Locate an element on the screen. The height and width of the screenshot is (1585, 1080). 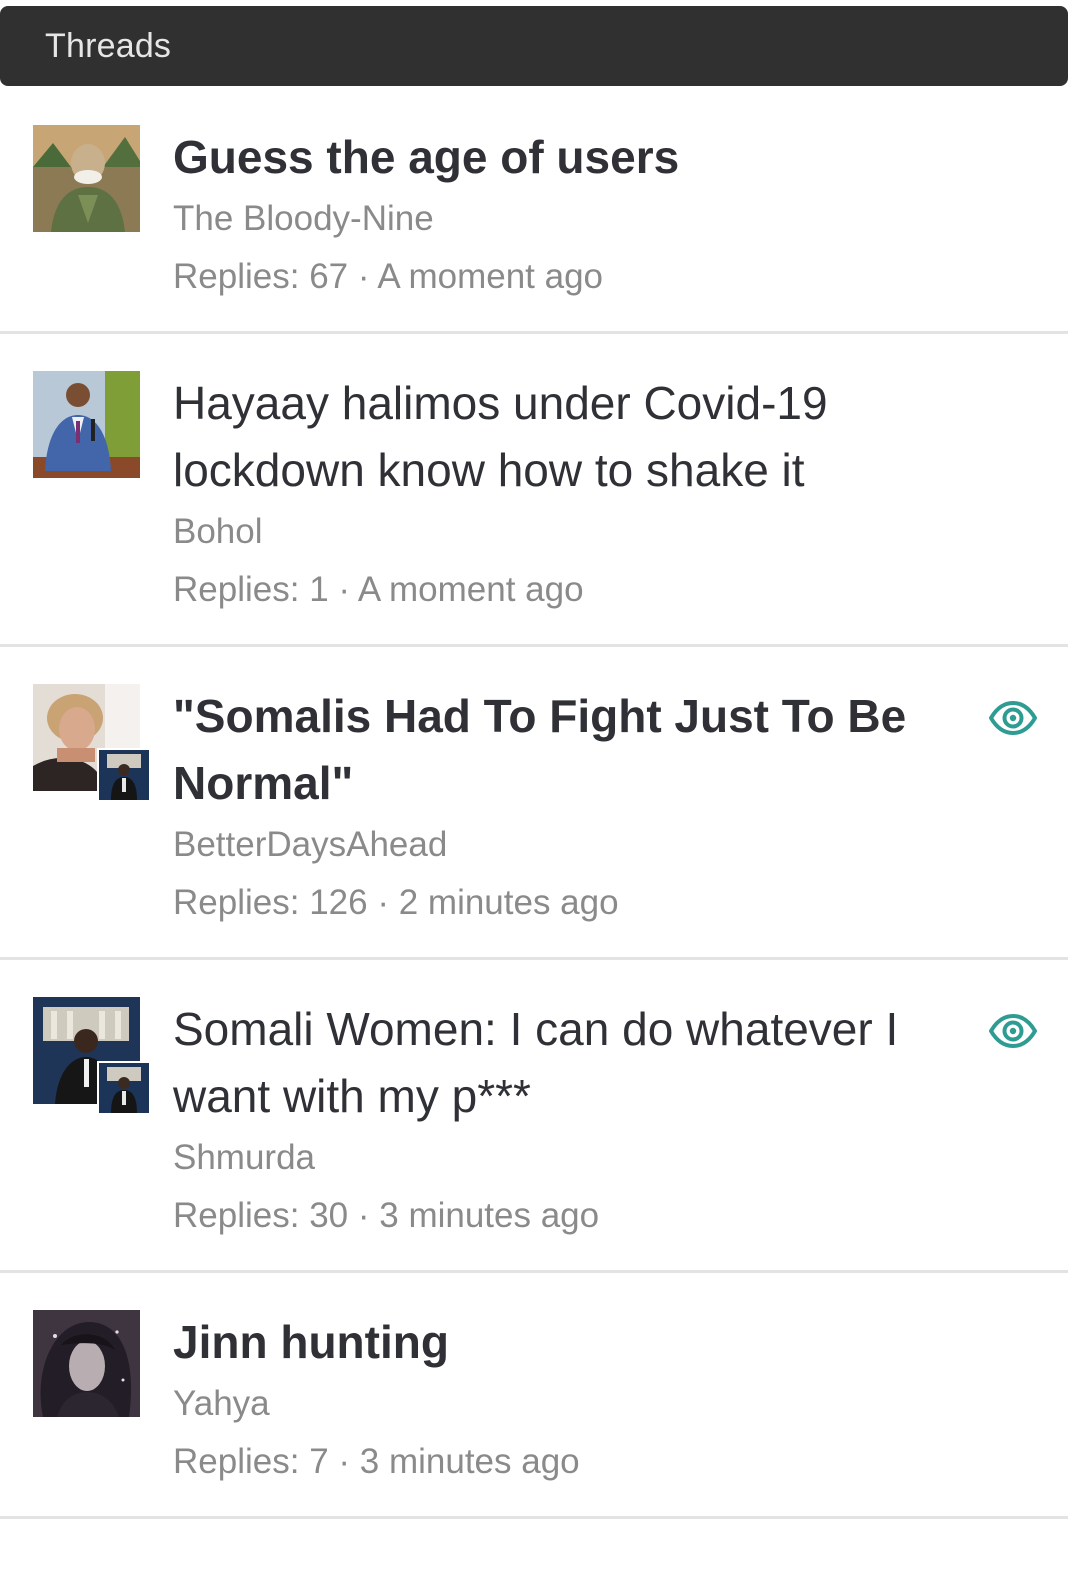
last-activity-time: 2 minutes ago is located at coordinates (509, 902).